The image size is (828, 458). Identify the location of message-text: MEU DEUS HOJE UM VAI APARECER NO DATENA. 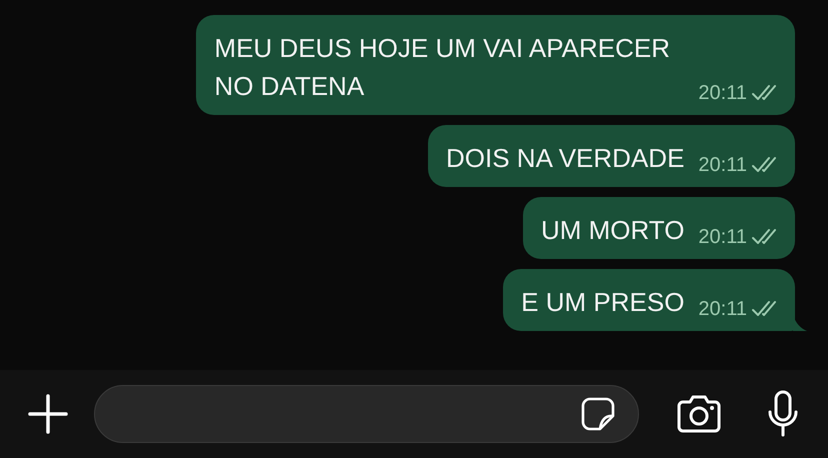
(442, 67).